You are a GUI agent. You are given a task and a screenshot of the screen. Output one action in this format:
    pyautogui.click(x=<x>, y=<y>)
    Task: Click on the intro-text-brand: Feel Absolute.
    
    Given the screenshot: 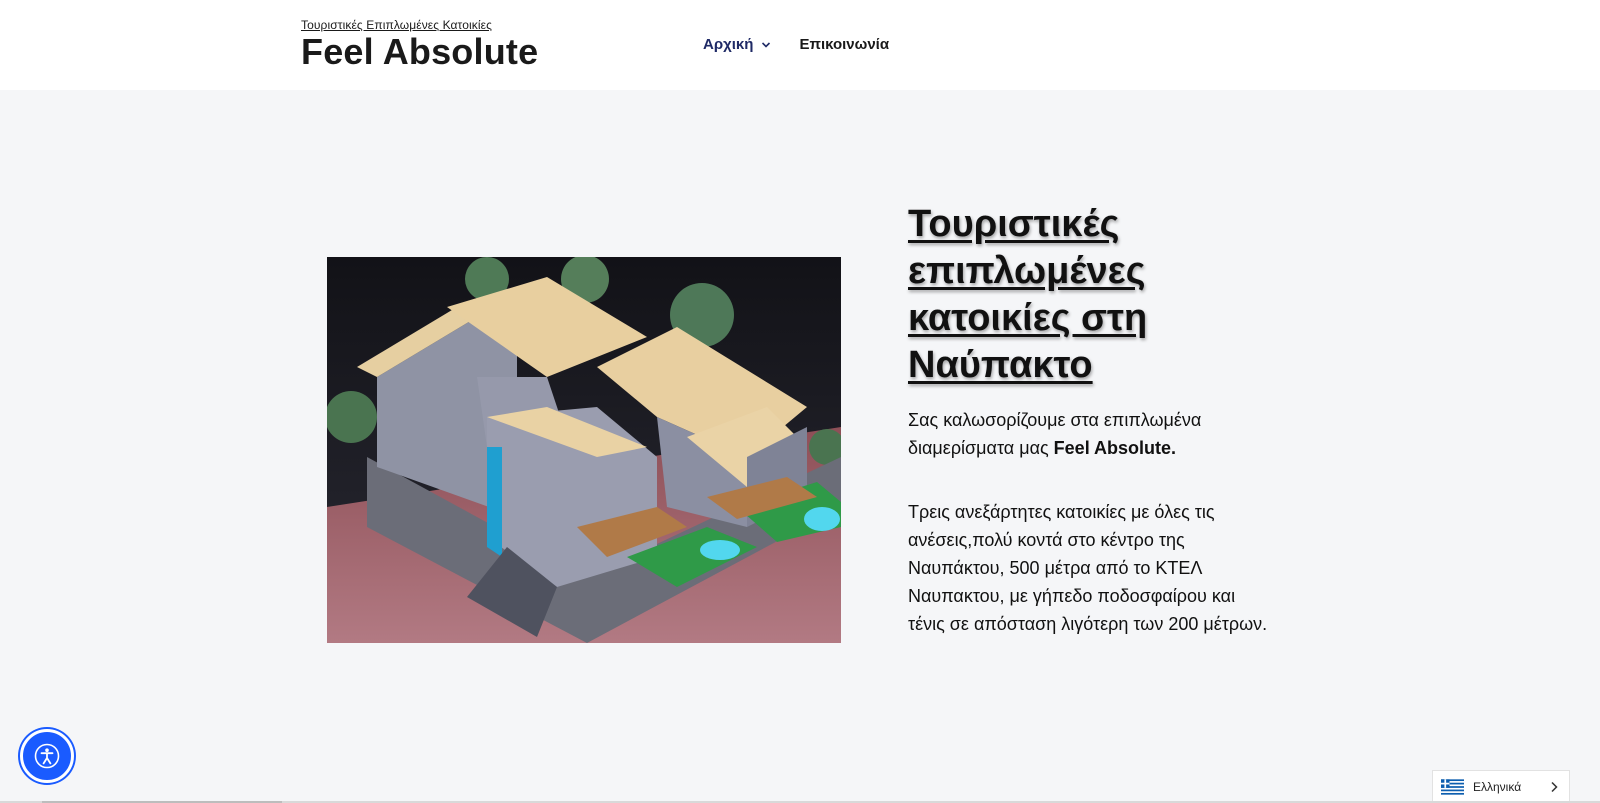 What is the action you would take?
    pyautogui.click(x=1115, y=448)
    